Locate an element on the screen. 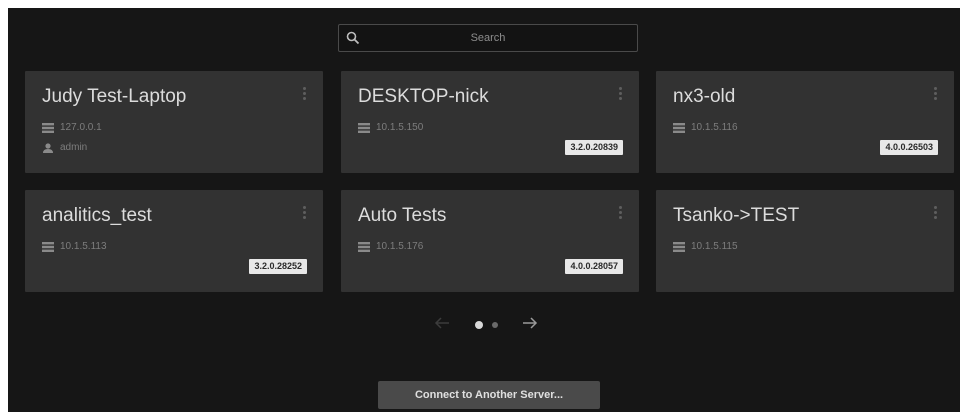  search-placeholder: Search is located at coordinates (488, 38).